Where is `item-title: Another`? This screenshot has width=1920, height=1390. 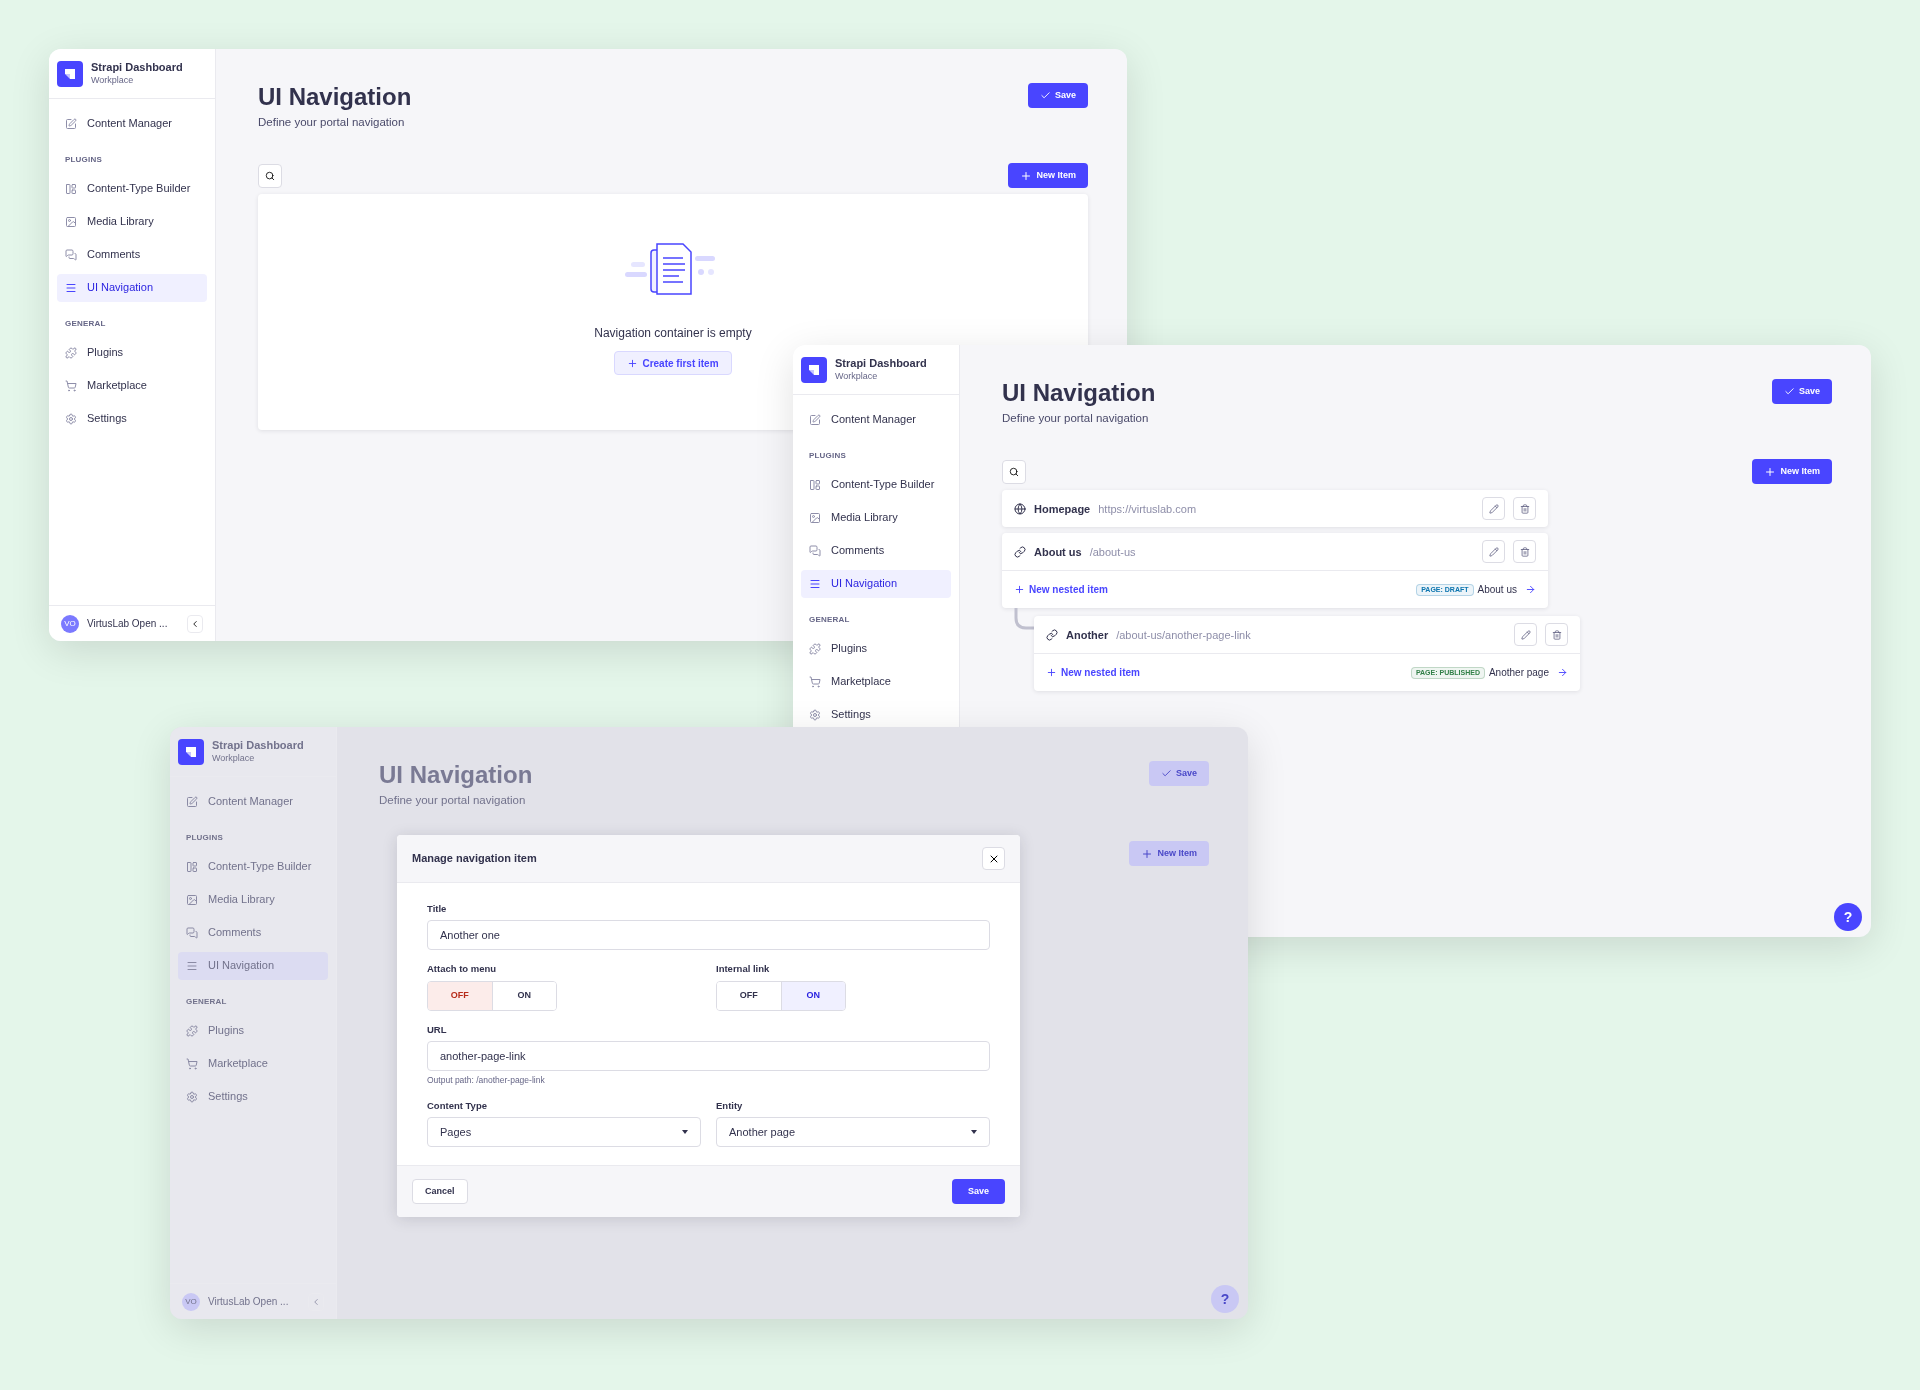
item-title: Another is located at coordinates (1087, 635).